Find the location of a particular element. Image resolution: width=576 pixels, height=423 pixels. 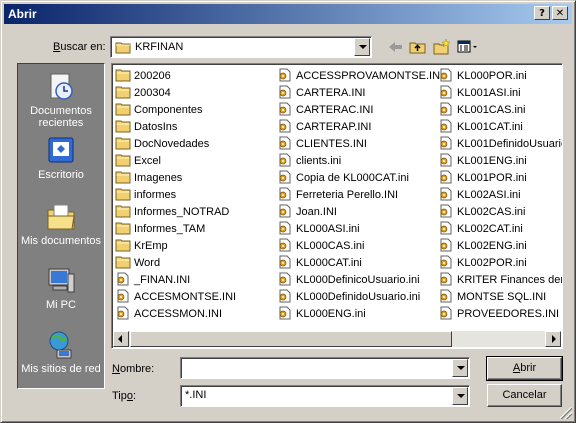

place-desktop: Escritorio is located at coordinates (61, 158).